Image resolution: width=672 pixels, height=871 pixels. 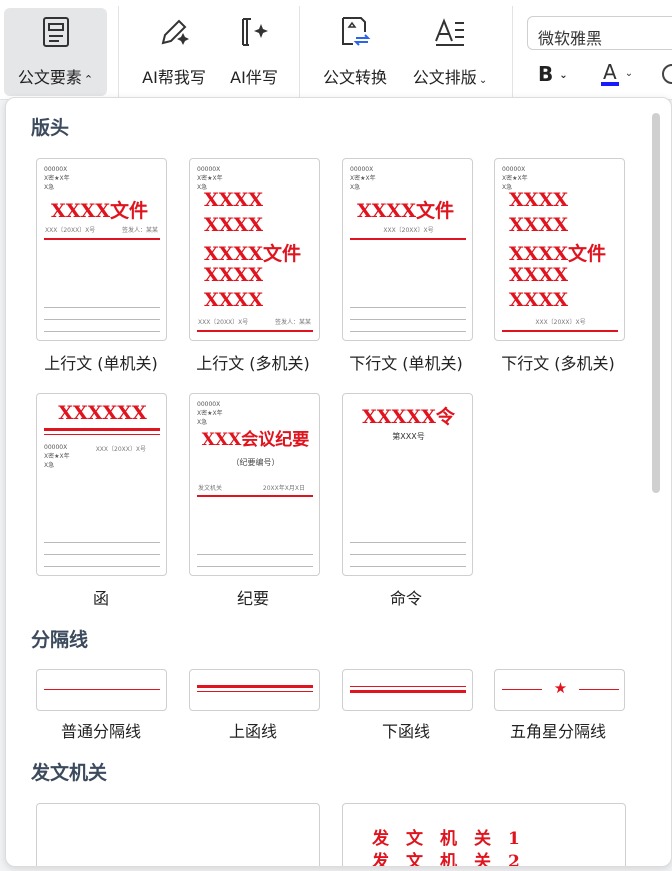 I want to click on issuing-org-template-card, so click(x=178, y=834).